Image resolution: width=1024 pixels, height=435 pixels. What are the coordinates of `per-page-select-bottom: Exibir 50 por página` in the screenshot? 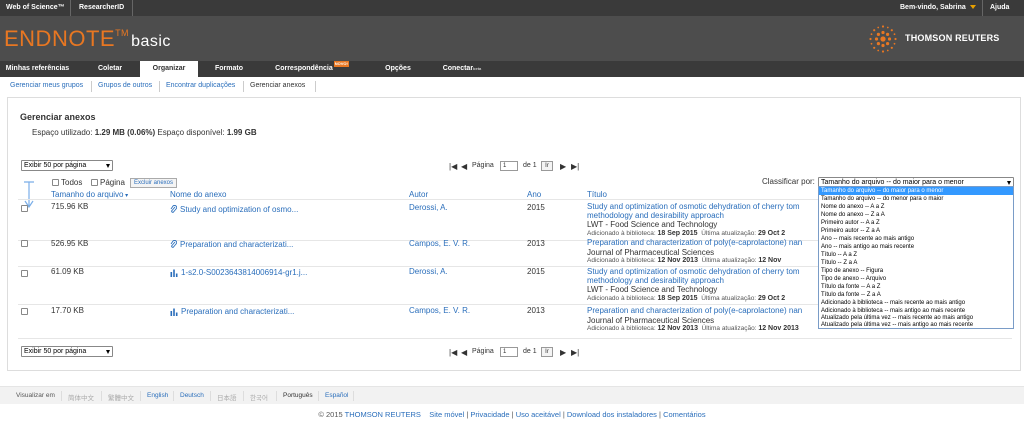 It's located at (67, 351).